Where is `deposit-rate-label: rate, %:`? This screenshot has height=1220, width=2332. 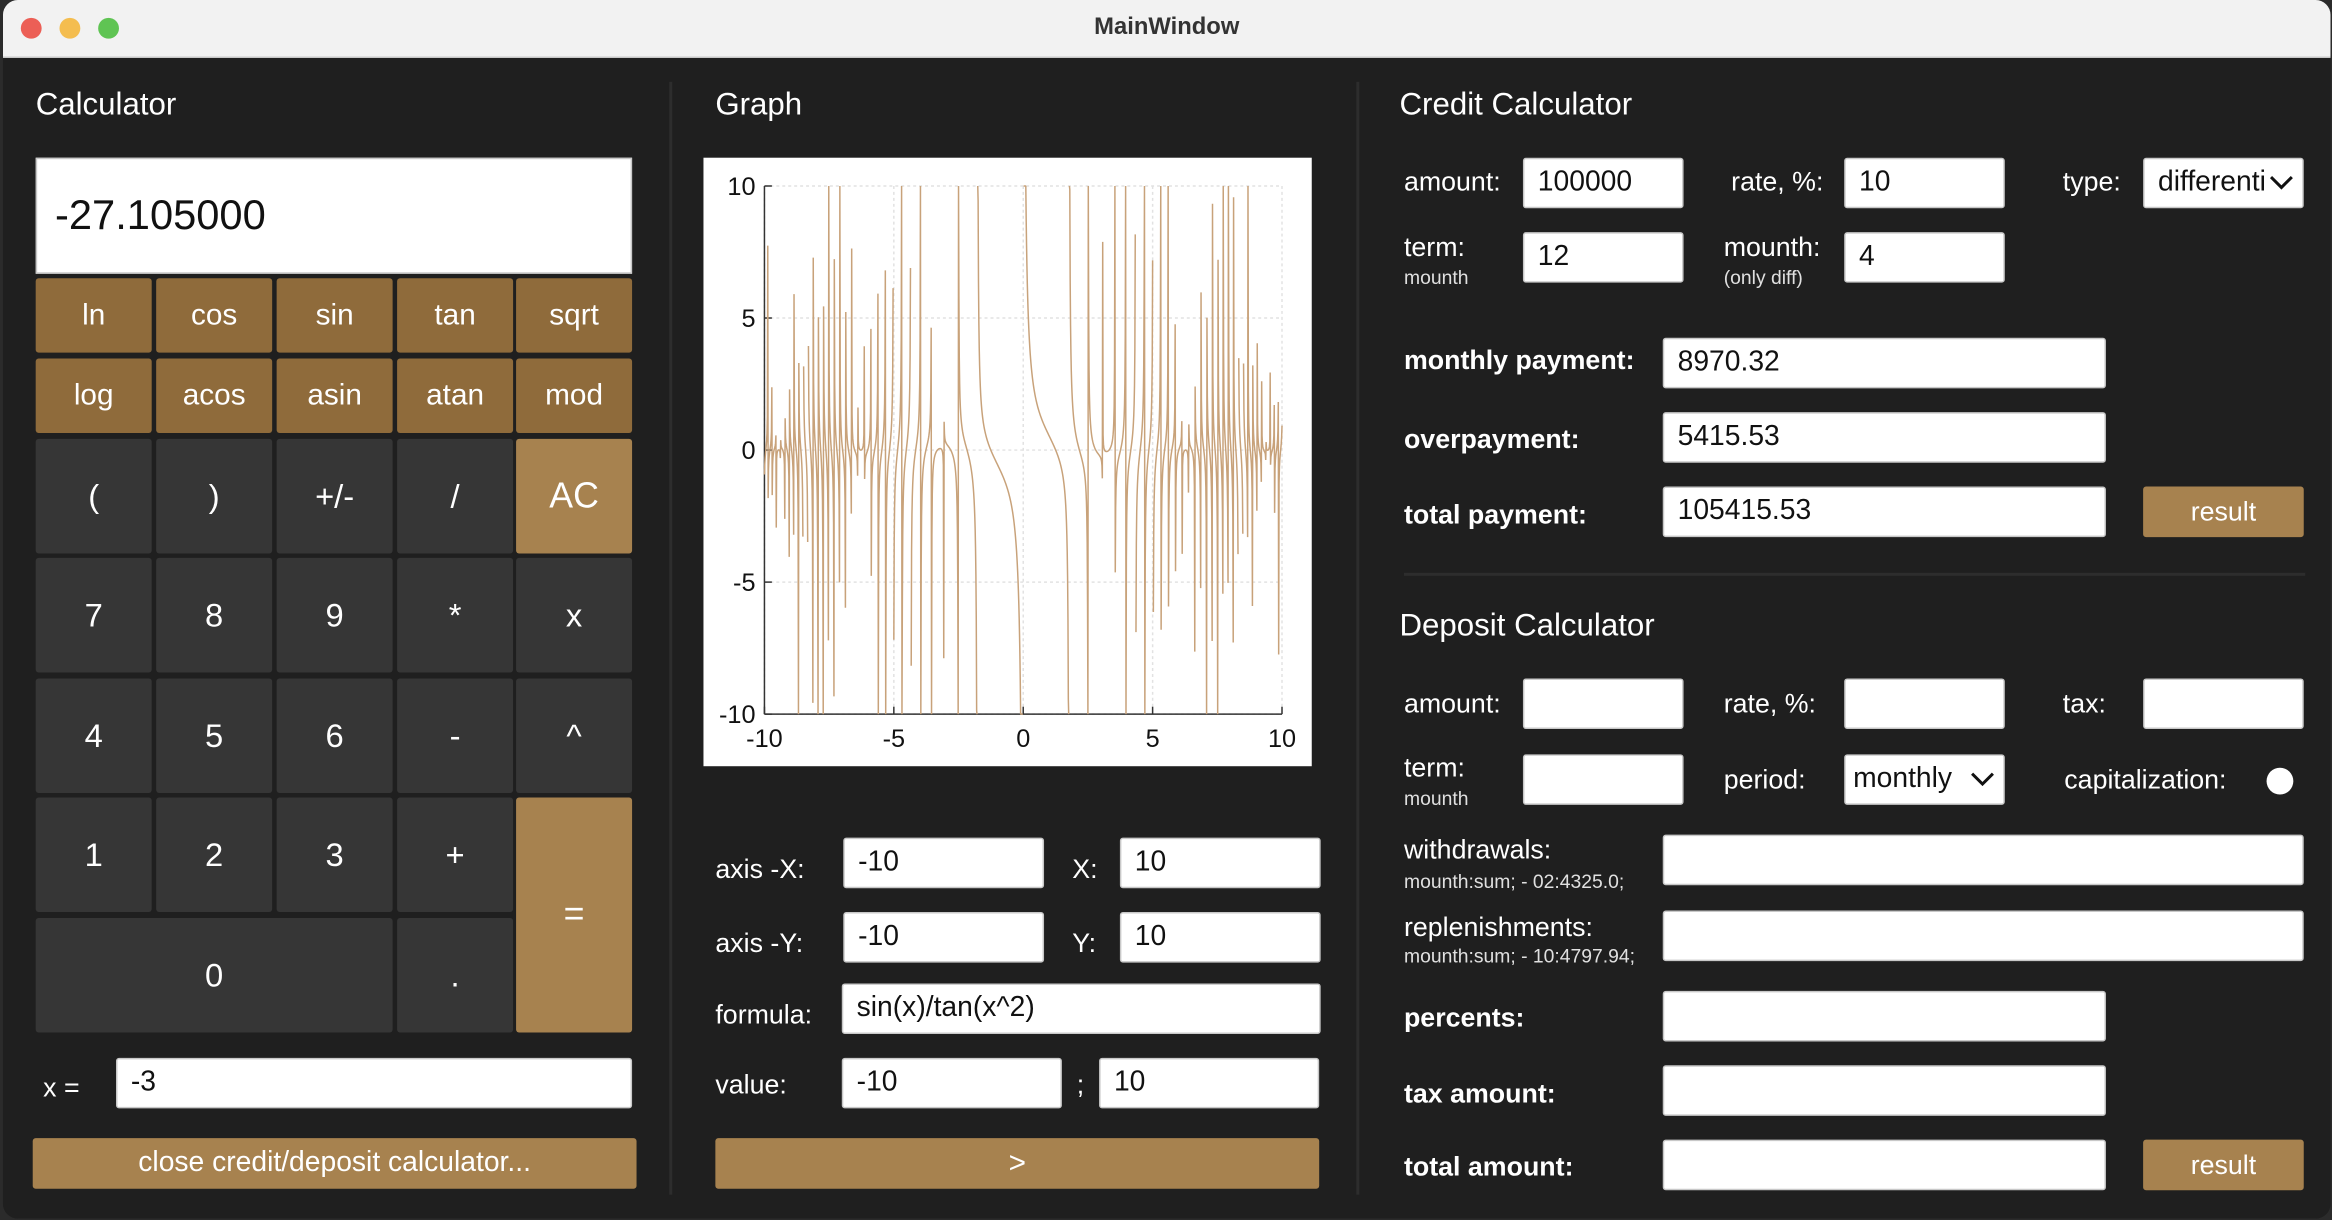
deposit-rate-label: rate, %: is located at coordinates (1769, 703).